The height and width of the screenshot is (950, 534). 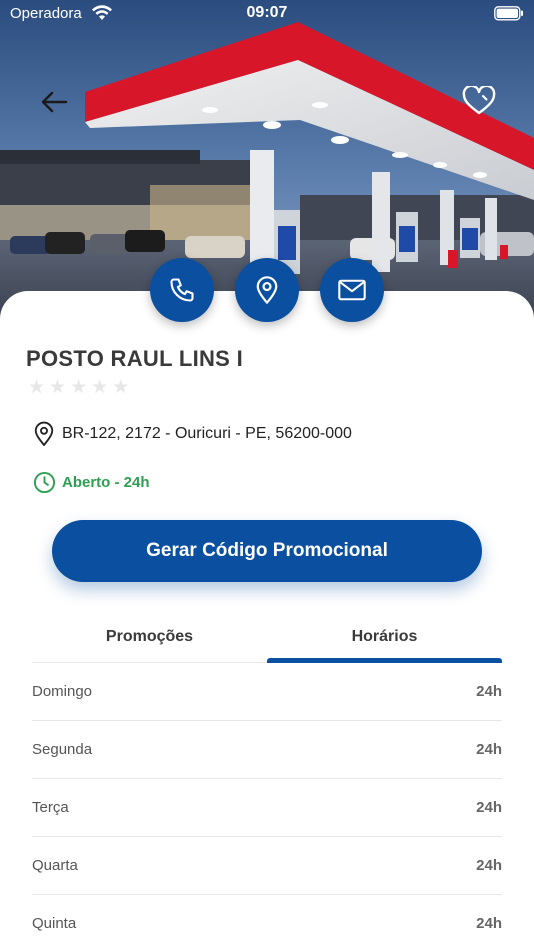 What do you see at coordinates (384, 642) in the screenshot?
I see `tab-horarios: Horários` at bounding box center [384, 642].